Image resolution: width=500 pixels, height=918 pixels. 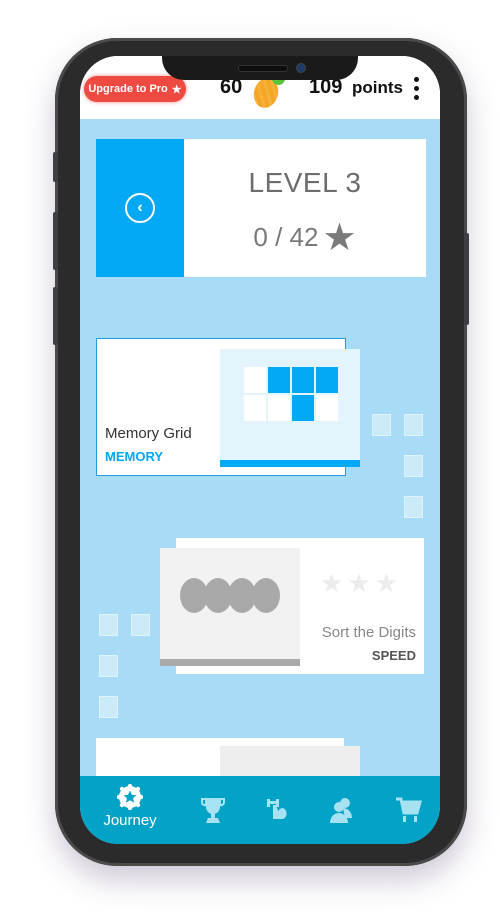 I want to click on friends-icon, so click(x=341, y=810).